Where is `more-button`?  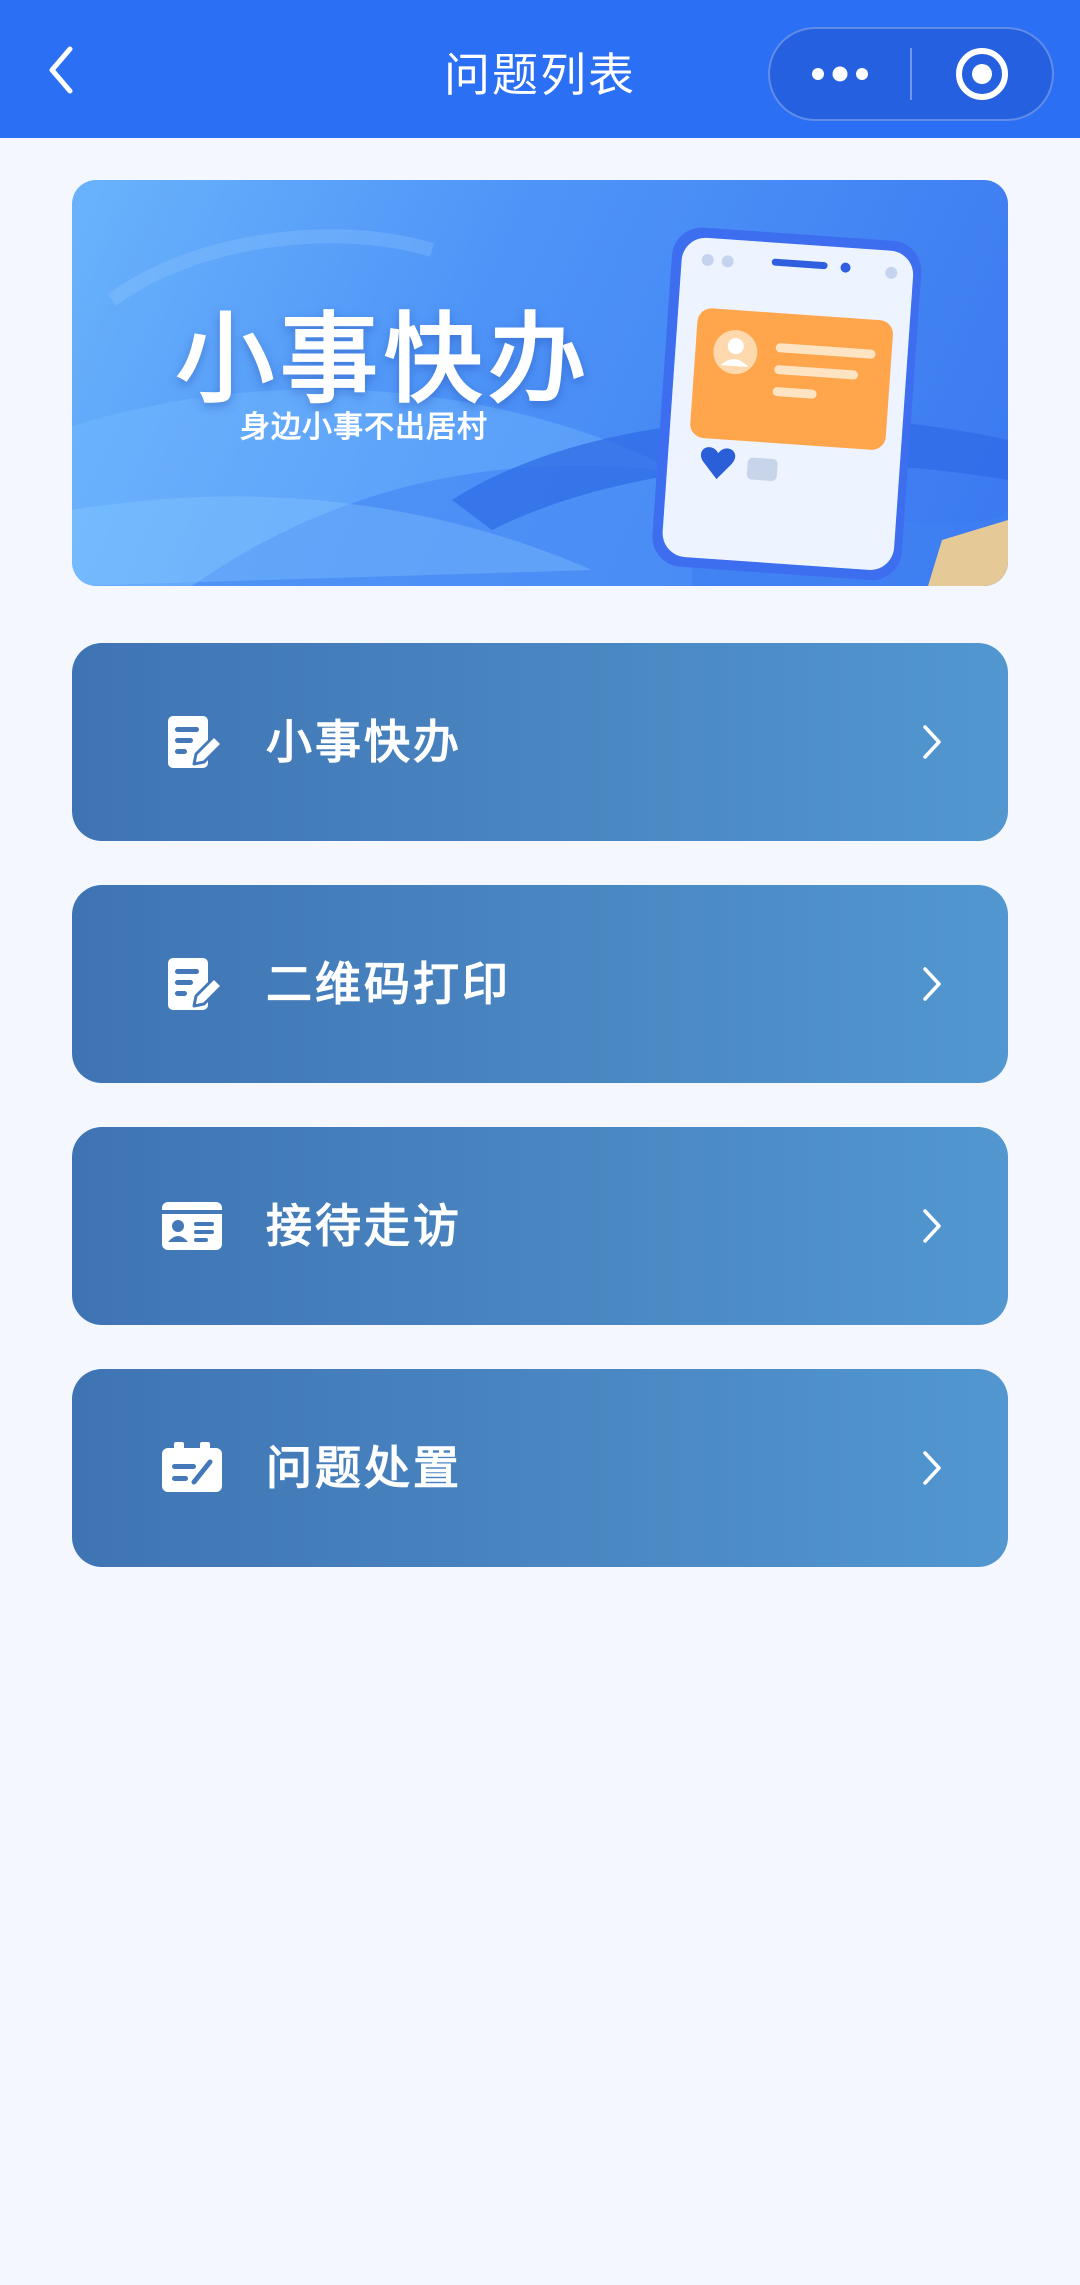 more-button is located at coordinates (840, 74).